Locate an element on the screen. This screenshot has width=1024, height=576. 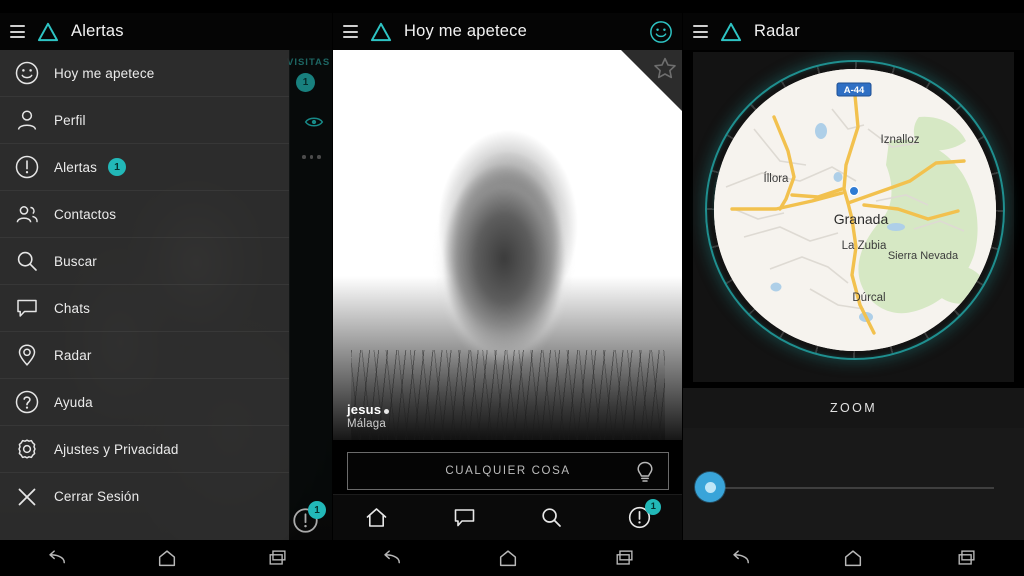
bottom-nav-alerts: 1 is located at coordinates (639, 516).